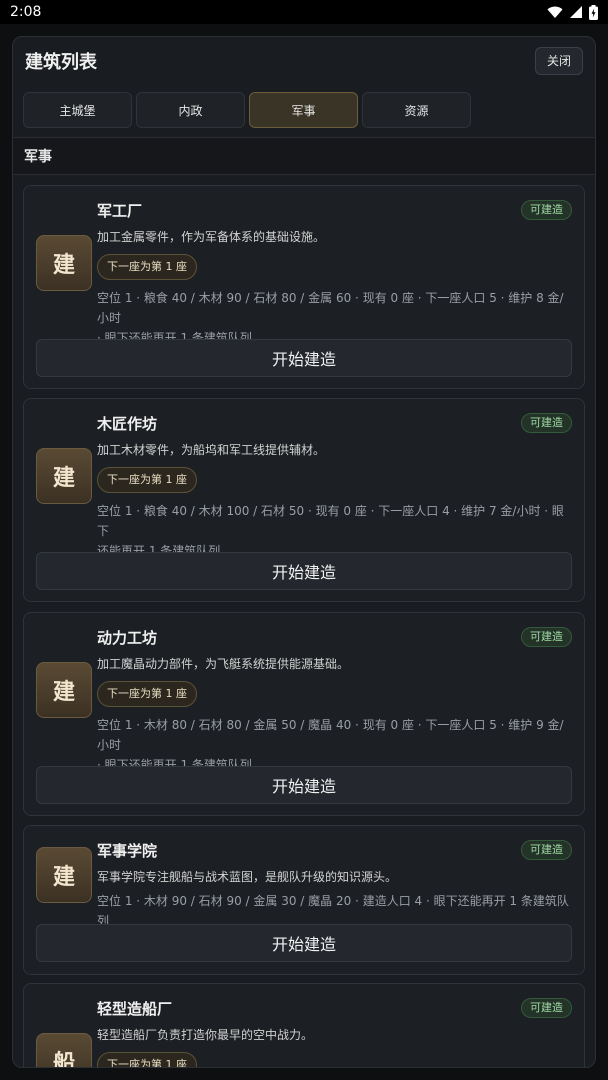  What do you see at coordinates (205, 1035) in the screenshot?
I see `building-description: 轻型造船厂负责打造你最早的空中战力。` at bounding box center [205, 1035].